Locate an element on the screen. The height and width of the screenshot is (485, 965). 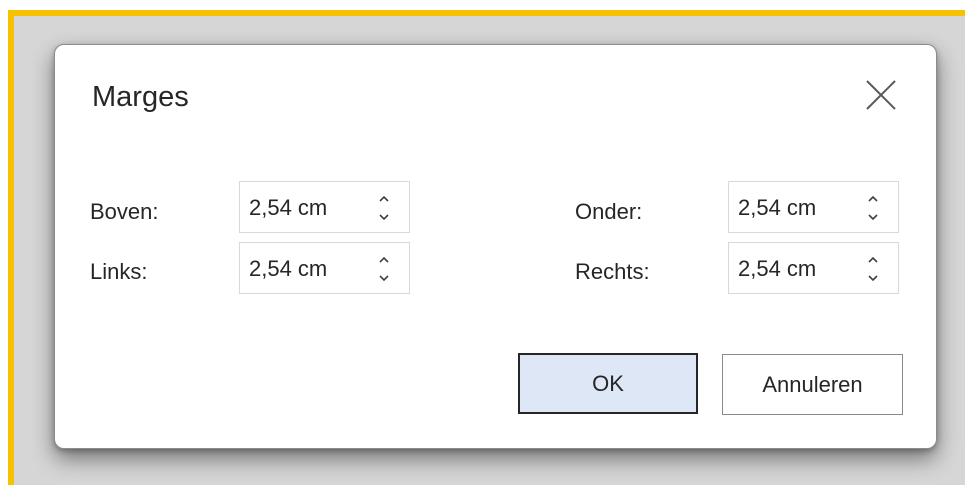
left-margin-spinner: 2,54 cm is located at coordinates (324, 268).